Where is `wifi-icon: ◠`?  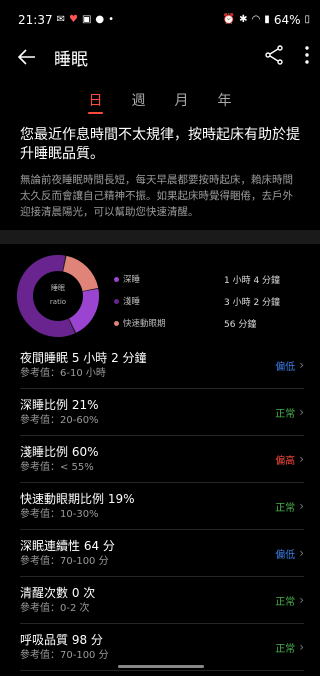
wifi-icon: ◠ is located at coordinates (256, 19).